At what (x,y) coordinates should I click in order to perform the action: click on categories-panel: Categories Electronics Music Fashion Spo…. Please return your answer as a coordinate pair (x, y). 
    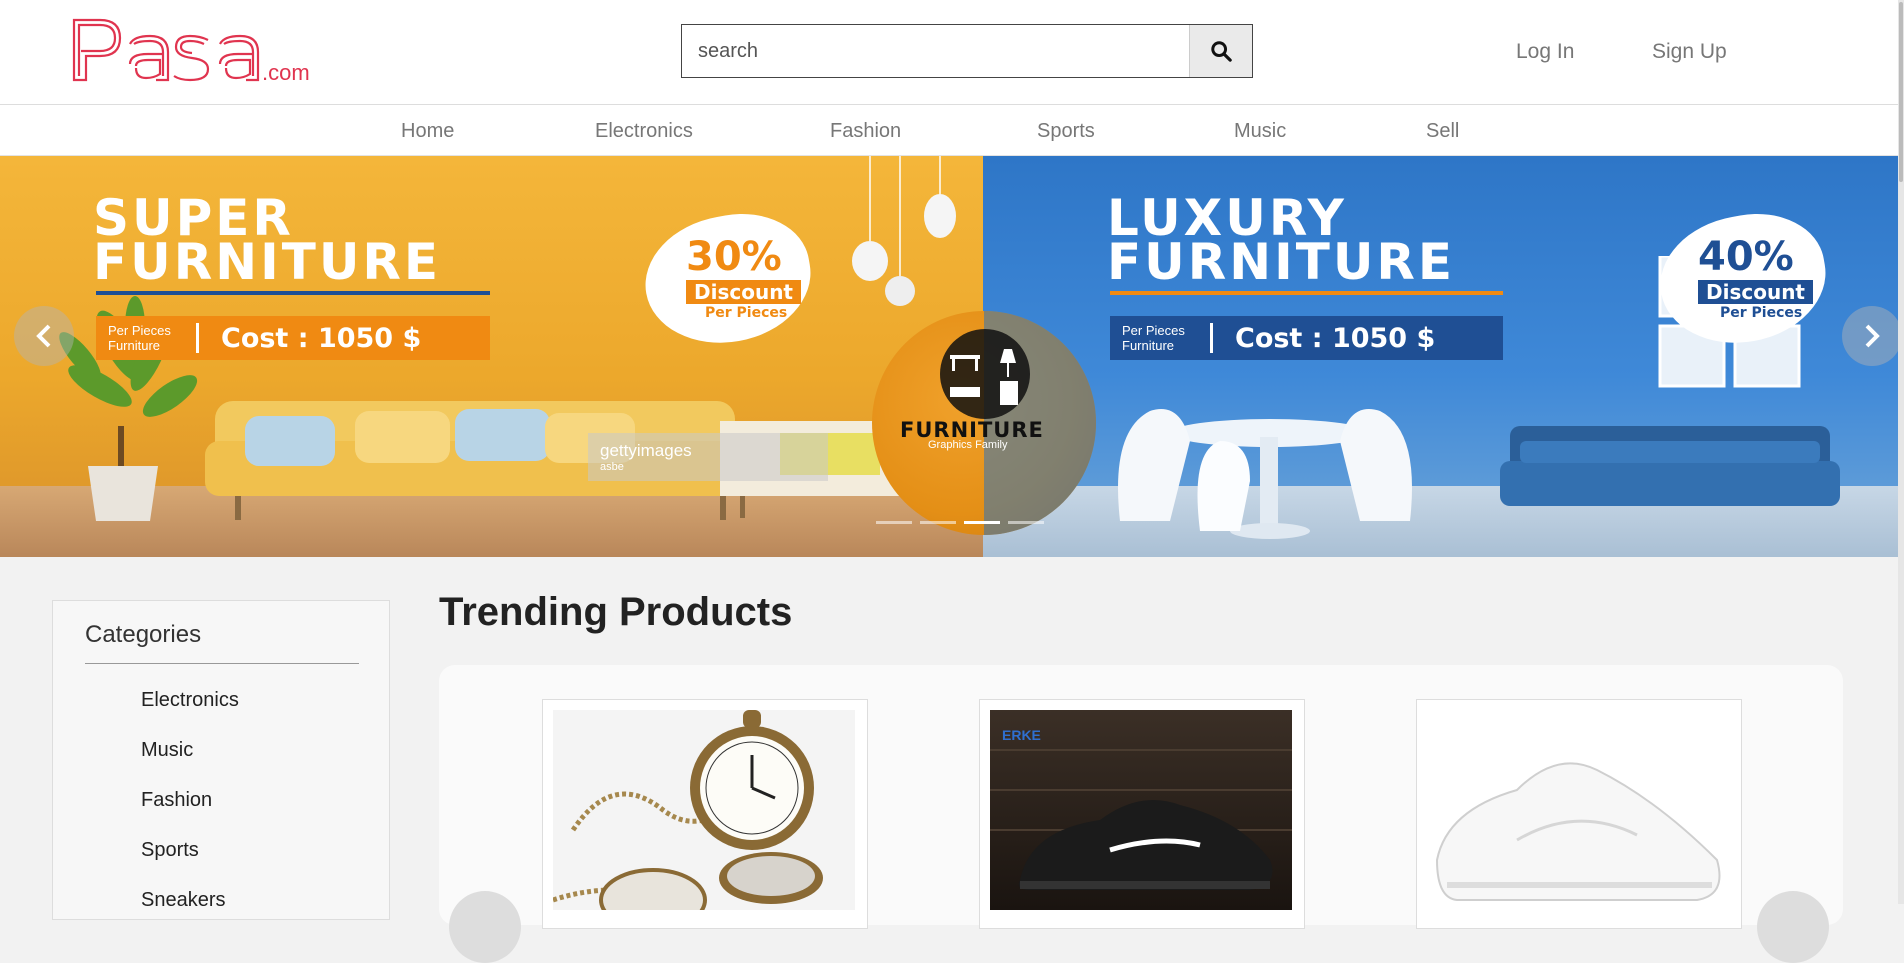
    Looking at the image, I should click on (221, 760).